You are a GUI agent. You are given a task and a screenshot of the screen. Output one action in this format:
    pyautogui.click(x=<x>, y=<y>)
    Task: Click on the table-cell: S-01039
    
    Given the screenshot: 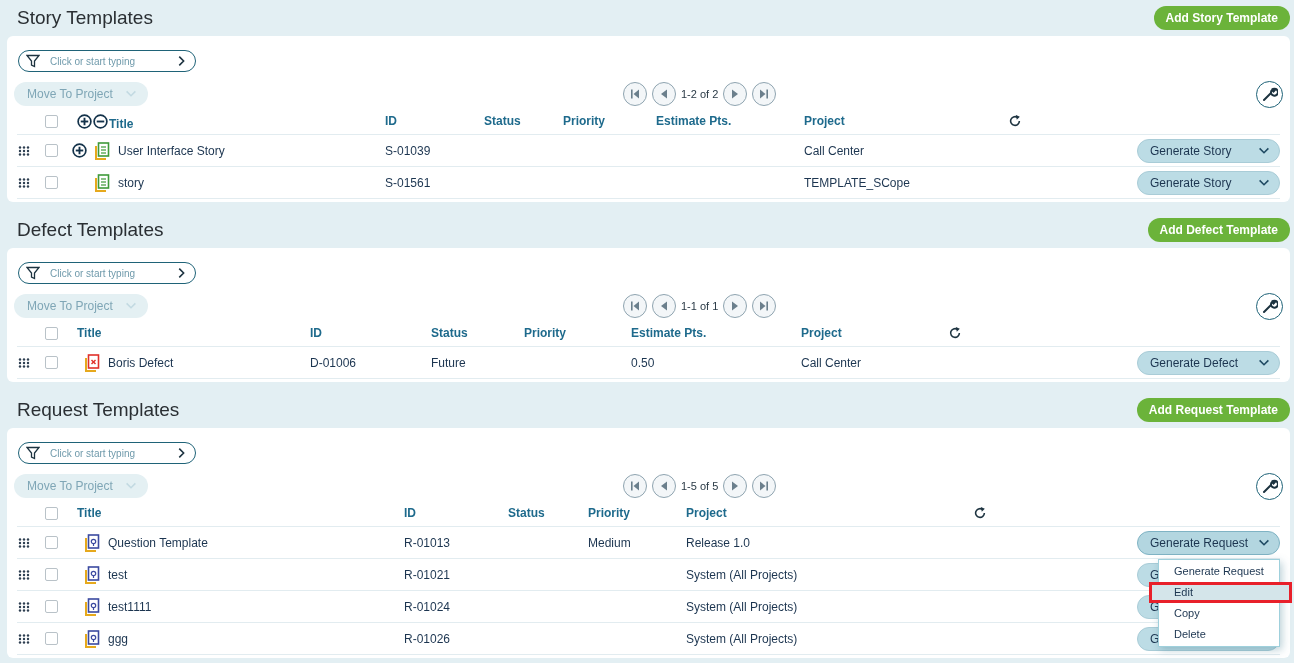 What is the action you would take?
    pyautogui.click(x=408, y=150)
    